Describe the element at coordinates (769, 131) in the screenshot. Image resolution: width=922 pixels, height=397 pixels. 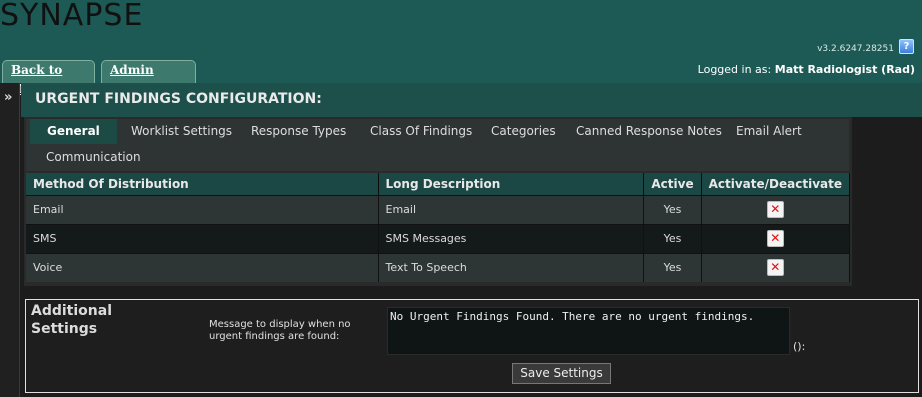
I see `tab-email-alert: Email Alert` at that location.